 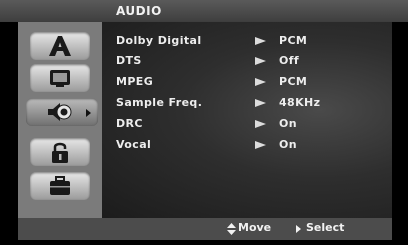 I want to click on tab-lock, so click(x=60, y=152).